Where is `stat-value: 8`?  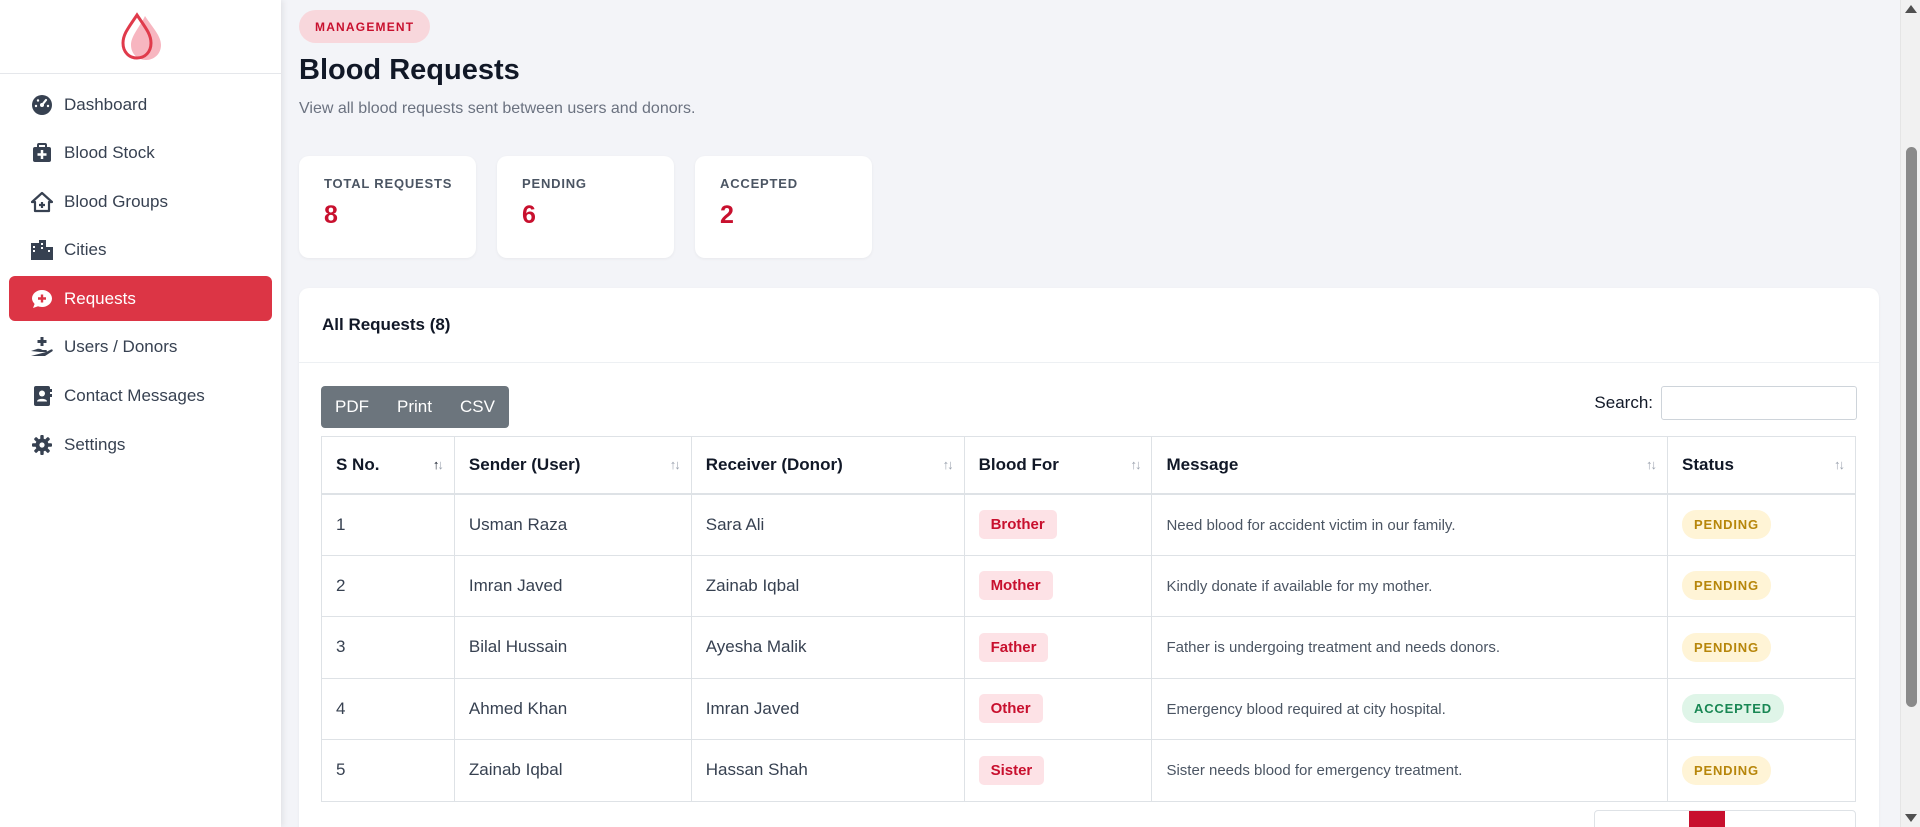
stat-value: 8 is located at coordinates (331, 215).